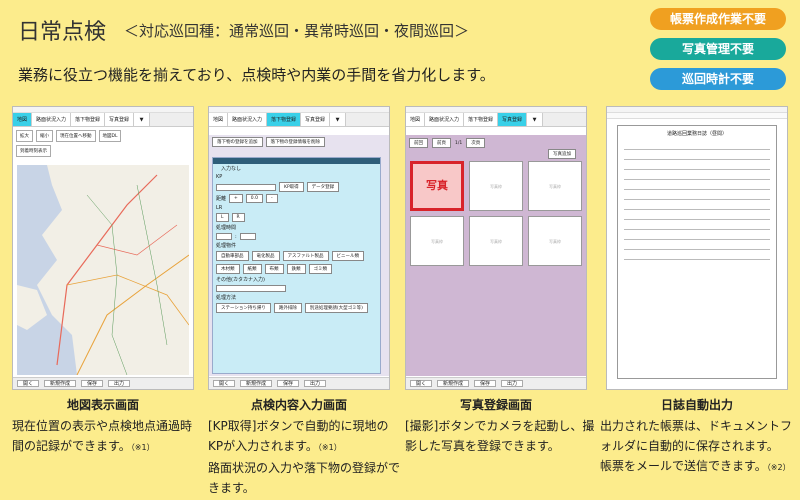 This screenshot has height=500, width=800. What do you see at coordinates (298, 405) in the screenshot?
I see `caption-input: 点検内容入力画面` at bounding box center [298, 405].